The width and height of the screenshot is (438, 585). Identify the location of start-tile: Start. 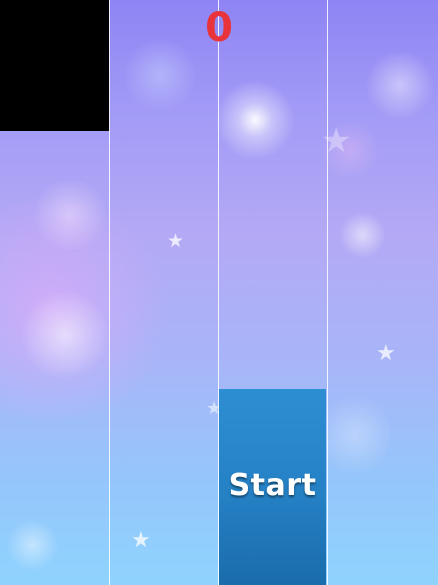
(272, 487).